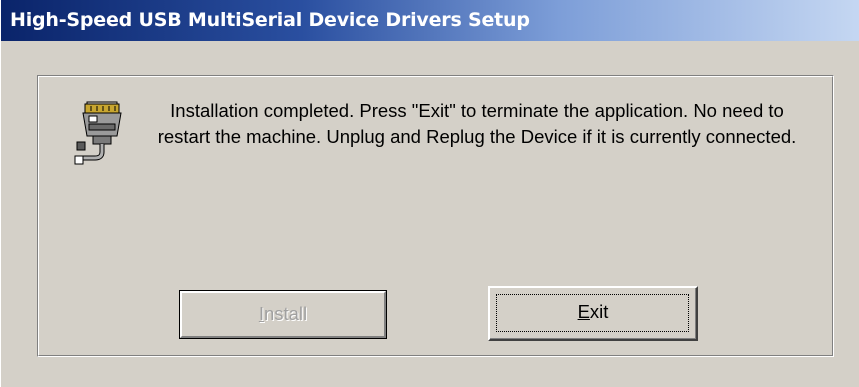 The width and height of the screenshot is (859, 387). Describe the element at coordinates (583, 311) in the screenshot. I see `exit-button-mnemonic: E` at that location.